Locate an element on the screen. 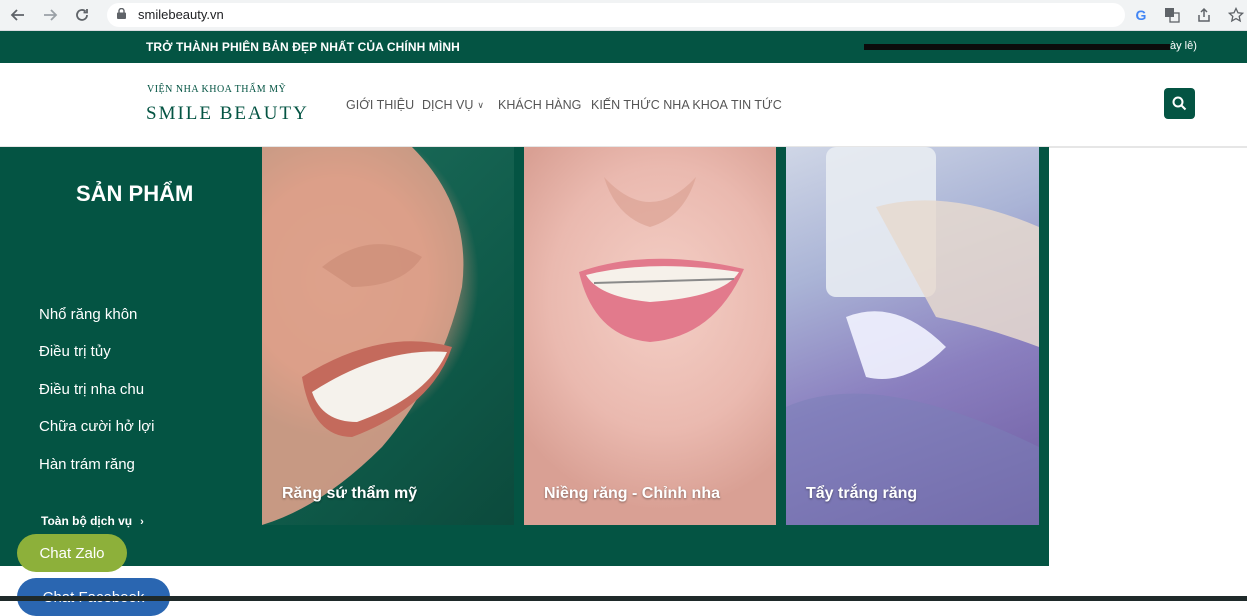  product-card-nieng-rang: Niềng răng - Chỉnh nha is located at coordinates (650, 336).